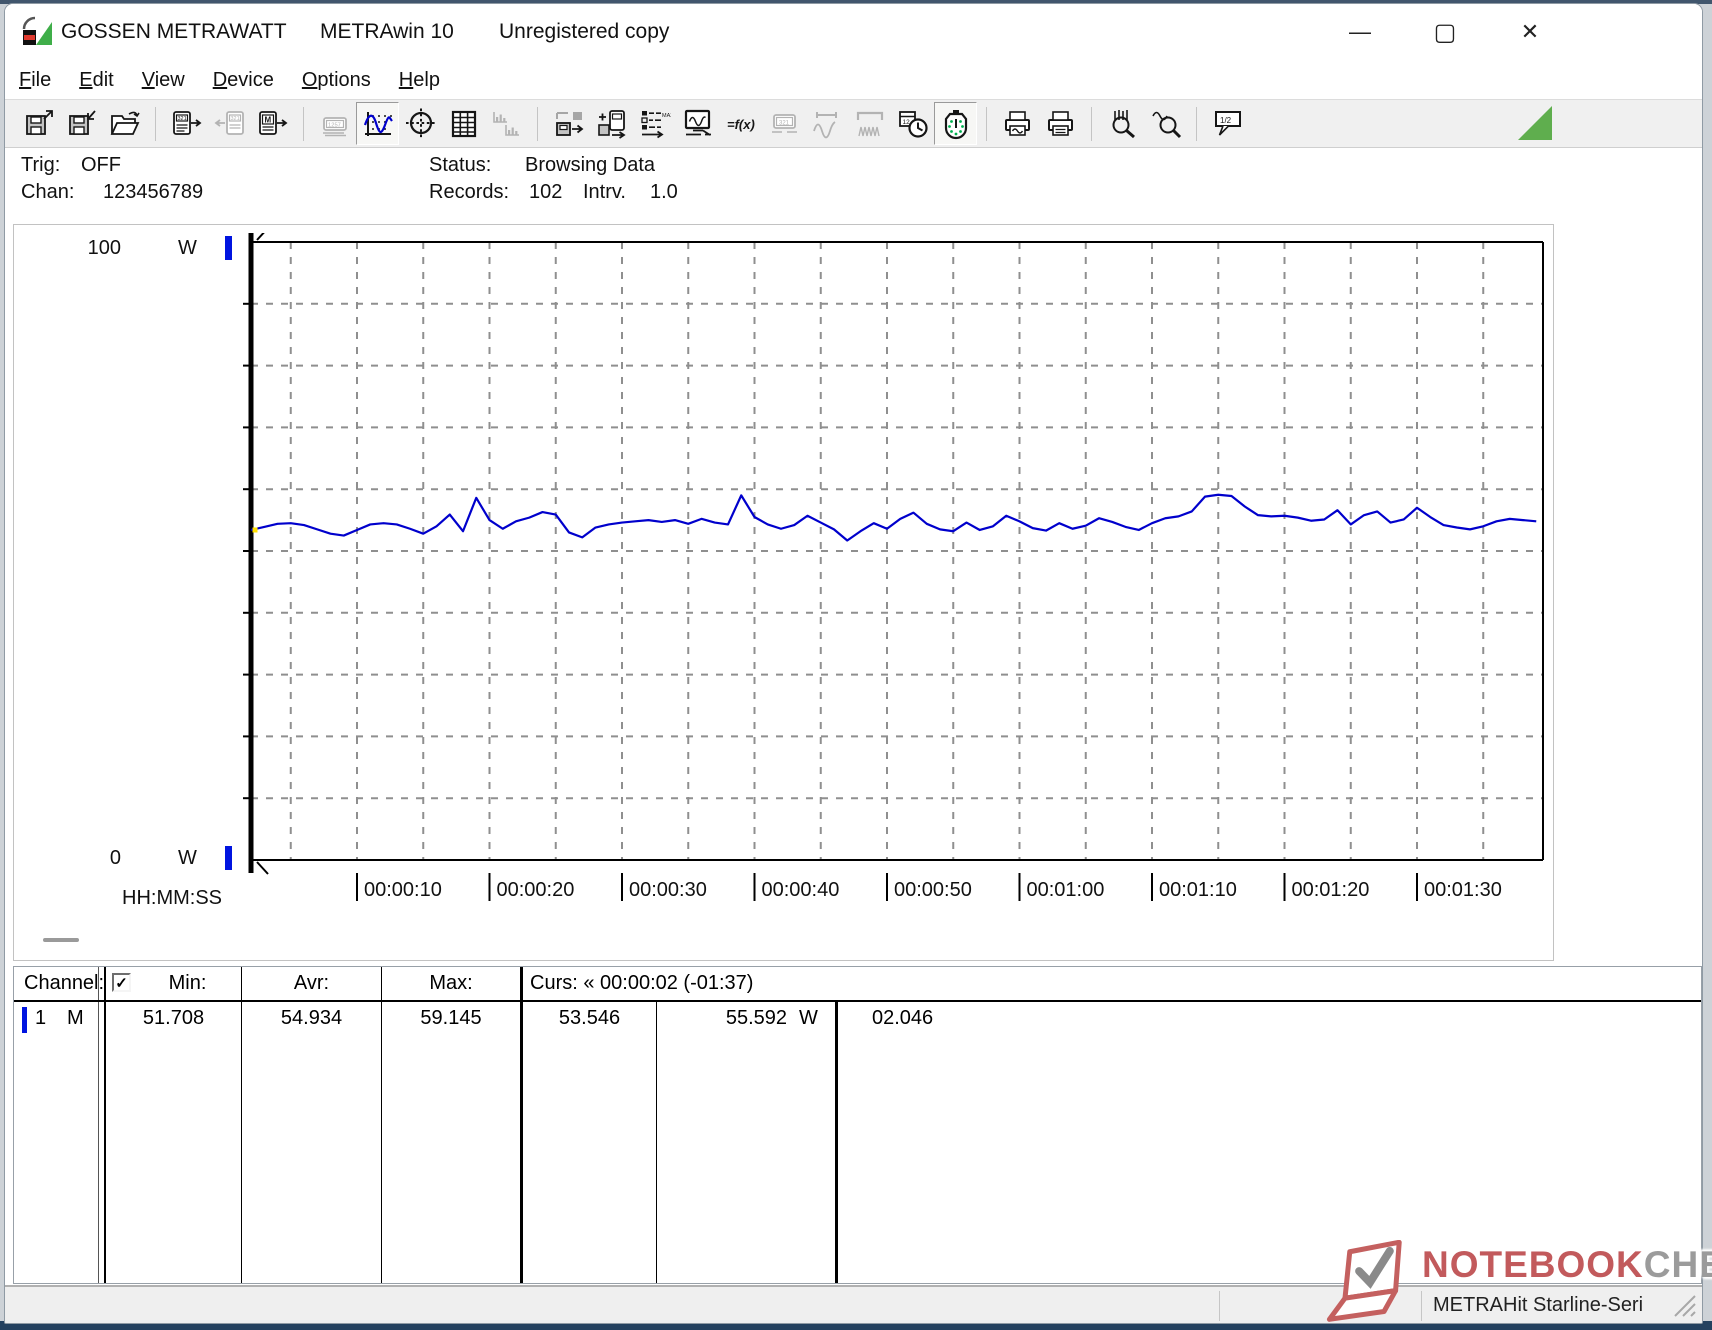  I want to click on app-logo-icon, so click(37, 35).